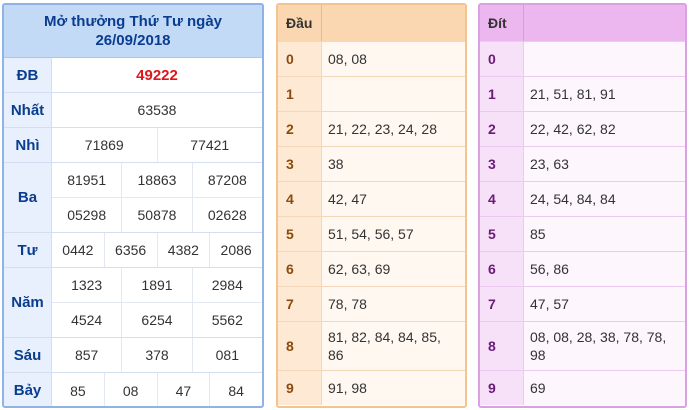 This screenshot has height=410, width=690. What do you see at coordinates (156, 285) in the screenshot?
I see `prize-number: 1891` at bounding box center [156, 285].